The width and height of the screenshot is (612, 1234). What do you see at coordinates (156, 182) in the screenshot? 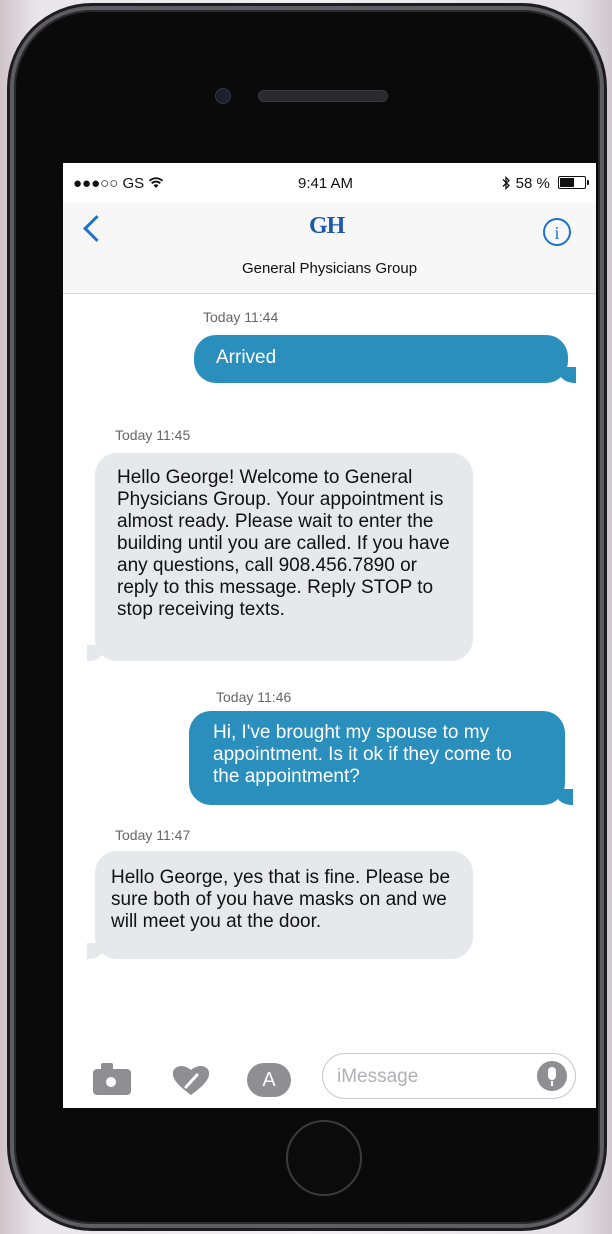
I see `wifi-icon` at bounding box center [156, 182].